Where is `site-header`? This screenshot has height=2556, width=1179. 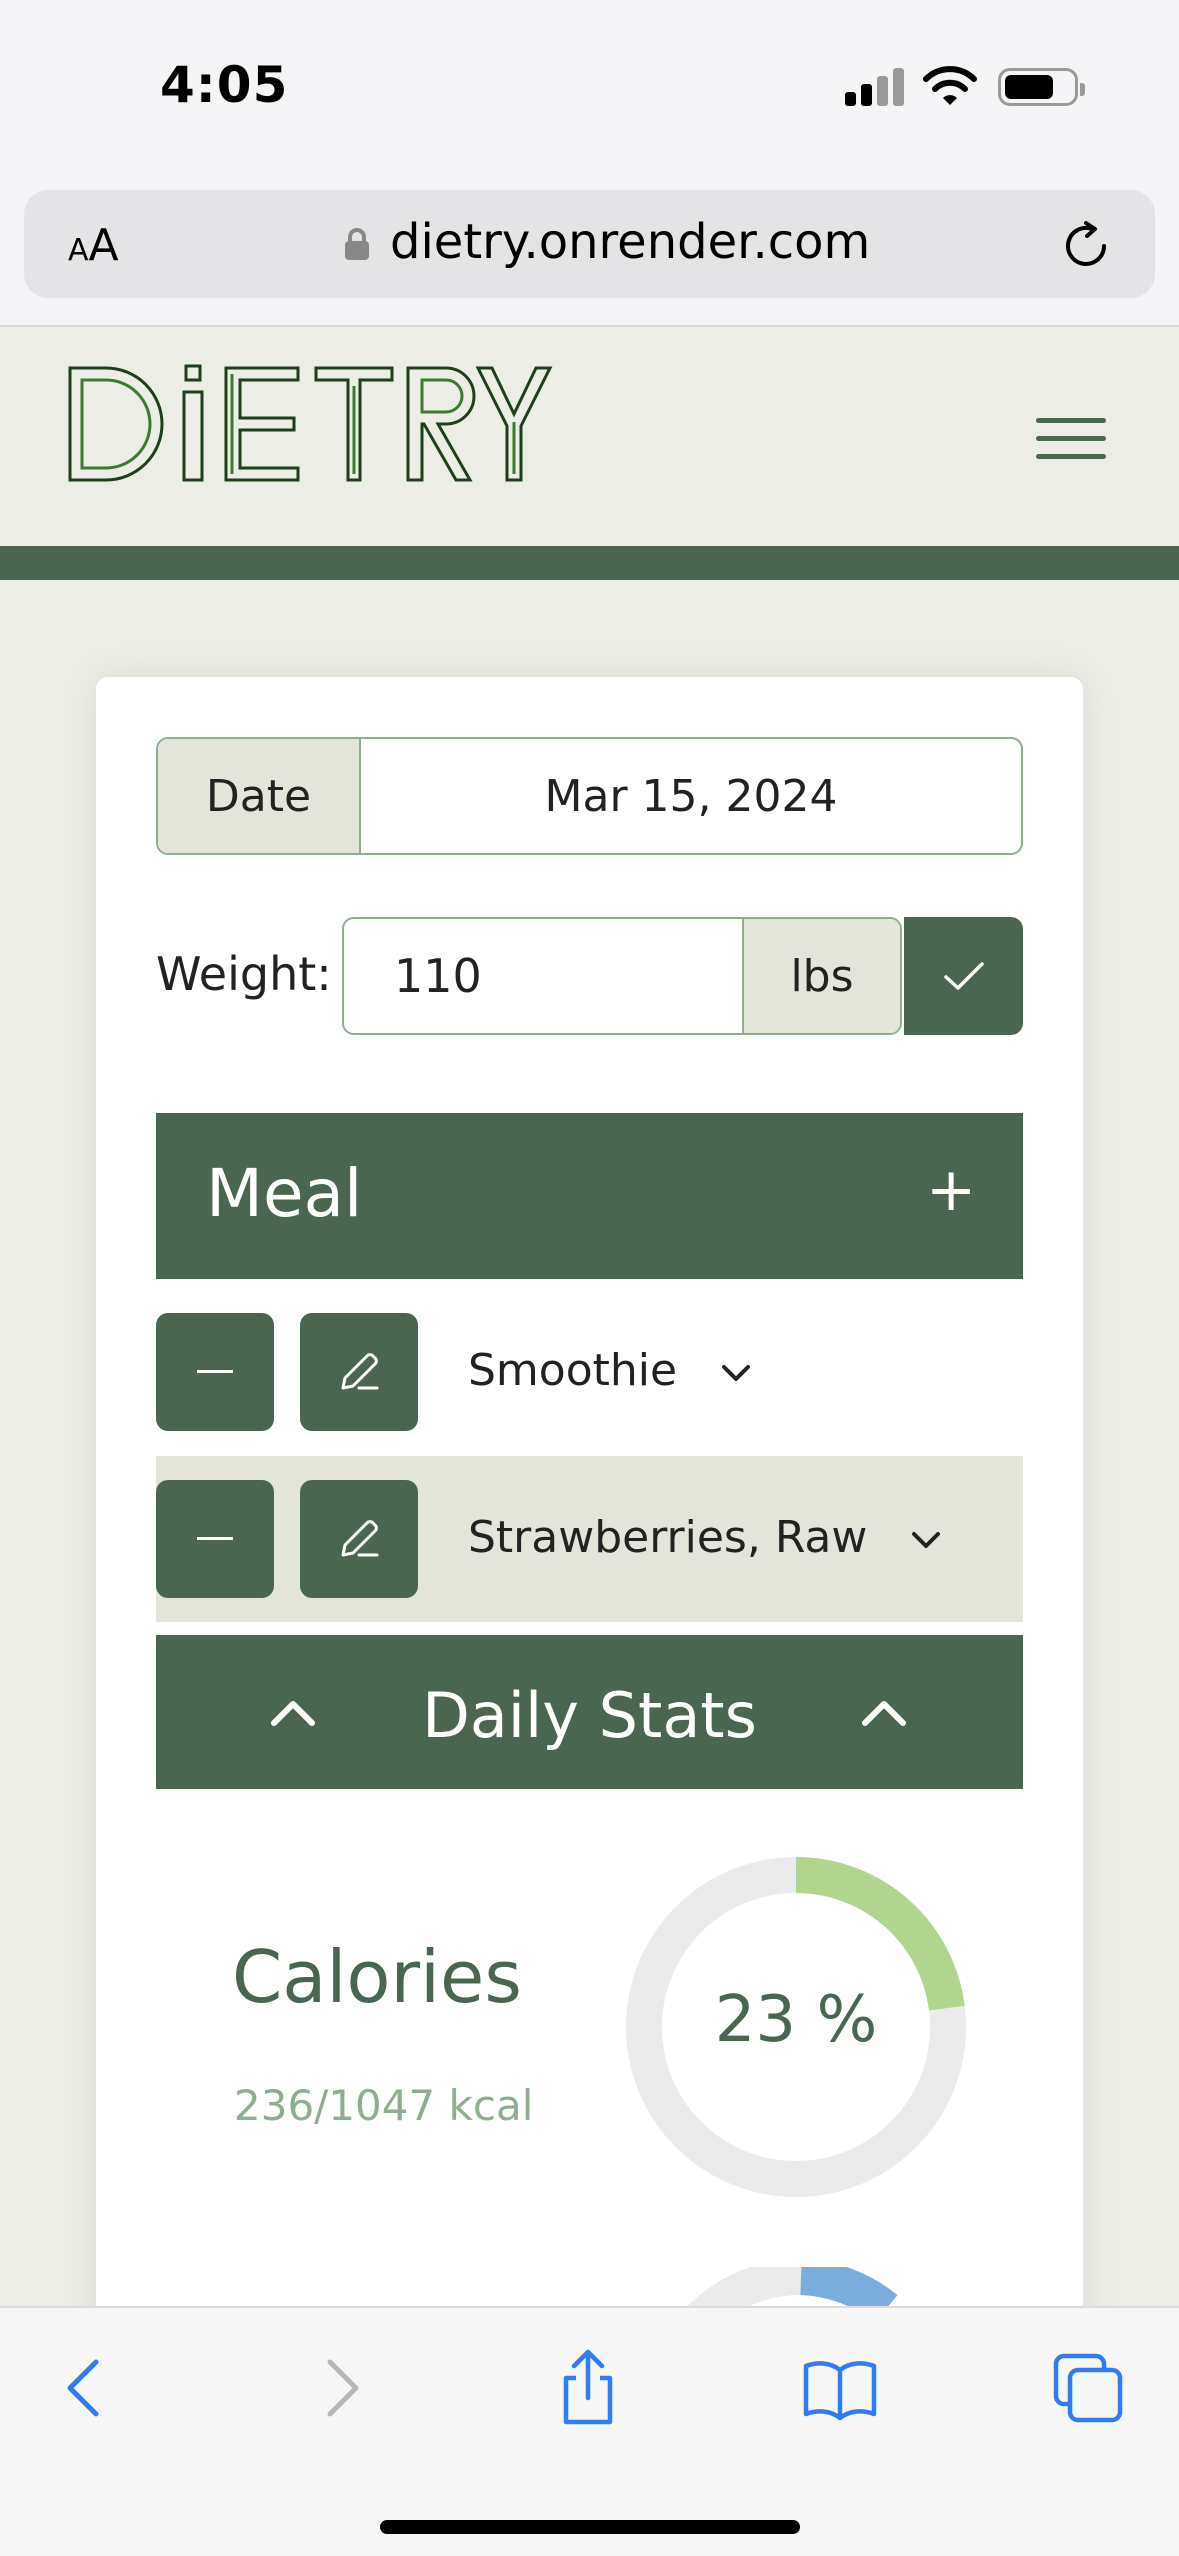
site-header is located at coordinates (589, 437).